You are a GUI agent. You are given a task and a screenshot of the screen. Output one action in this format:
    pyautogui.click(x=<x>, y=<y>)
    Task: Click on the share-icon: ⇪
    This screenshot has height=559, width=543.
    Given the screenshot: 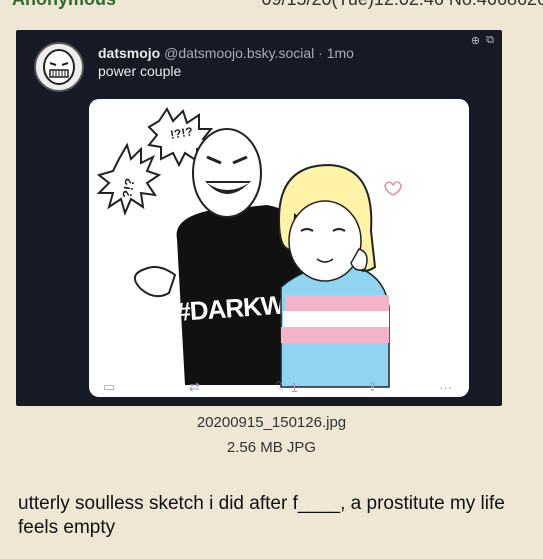 What is the action you would take?
    pyautogui.click(x=372, y=386)
    